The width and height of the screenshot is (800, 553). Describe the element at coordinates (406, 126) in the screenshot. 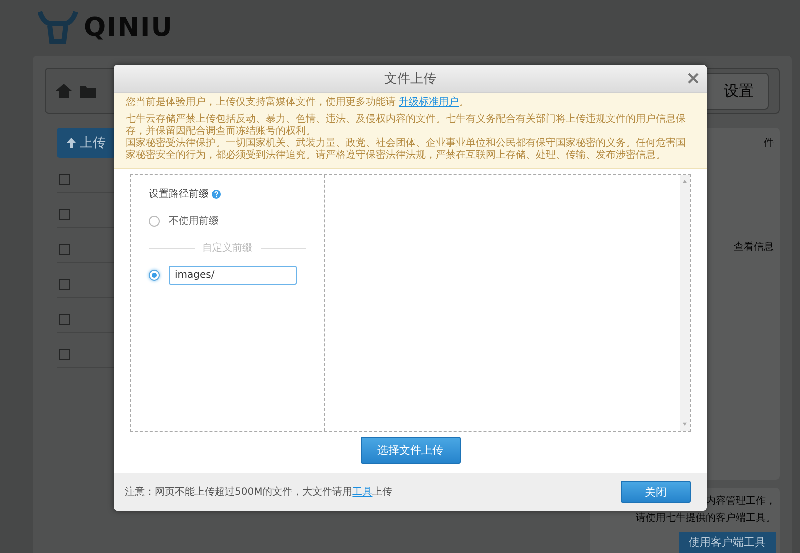

I see `notice-text: 七牛云存储严禁上传包括反动、暴力、色情、违法、及侵权内容的文件。七牛有义务配合有关部门将上传违规文件的用户信息保存，并保留因配合调查而冻结账号的权利。` at that location.